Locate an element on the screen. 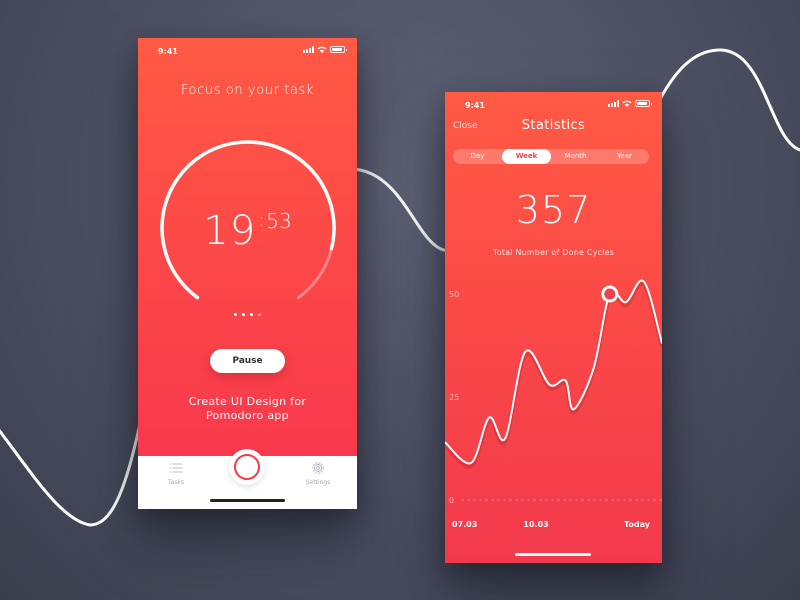  list-icon is located at coordinates (176, 468).